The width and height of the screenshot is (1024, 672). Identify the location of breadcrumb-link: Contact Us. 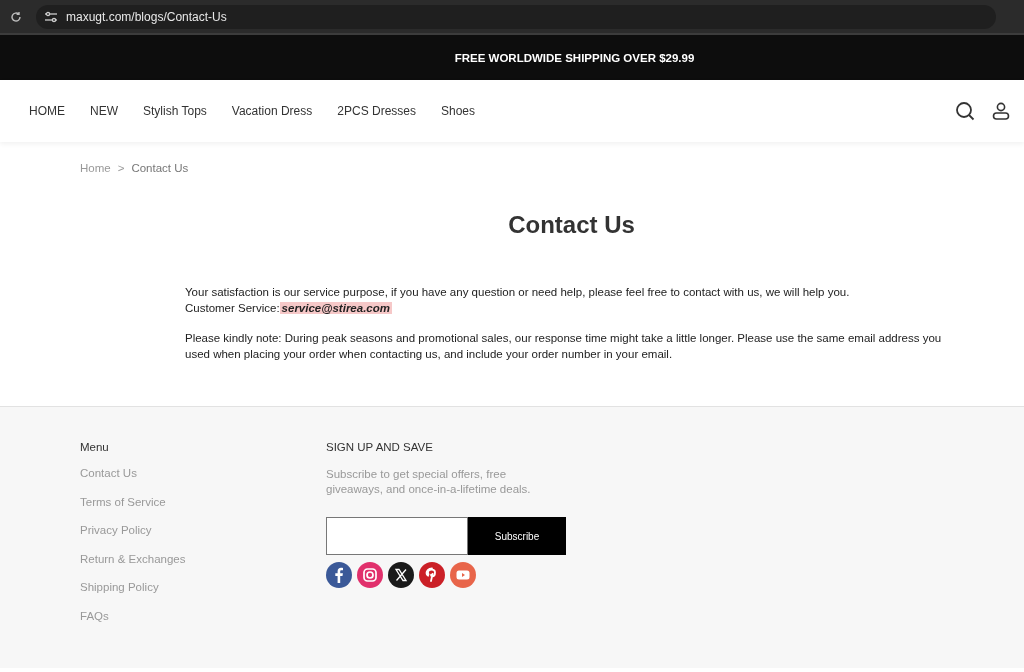
(160, 171).